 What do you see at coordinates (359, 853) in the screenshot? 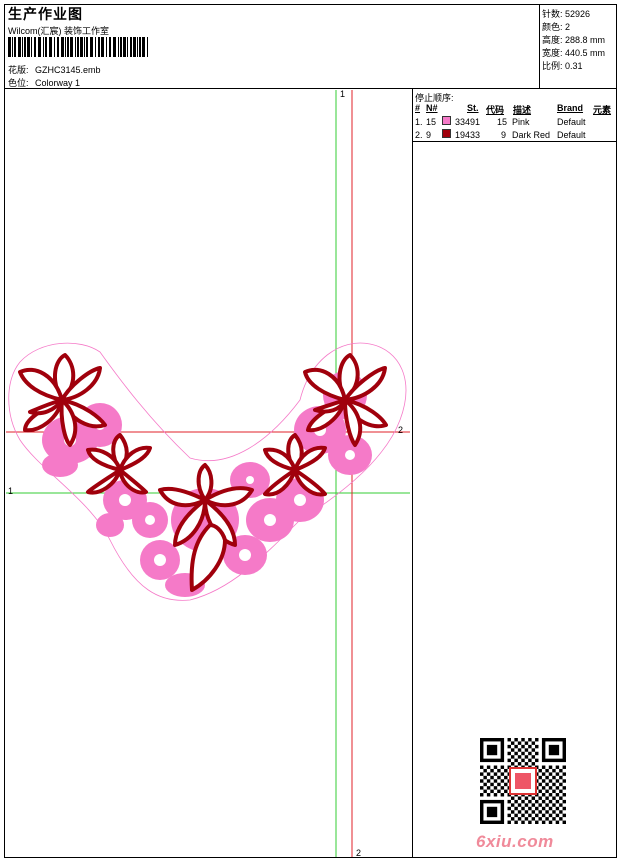
I see `guide-label-red-v: 2` at bounding box center [359, 853].